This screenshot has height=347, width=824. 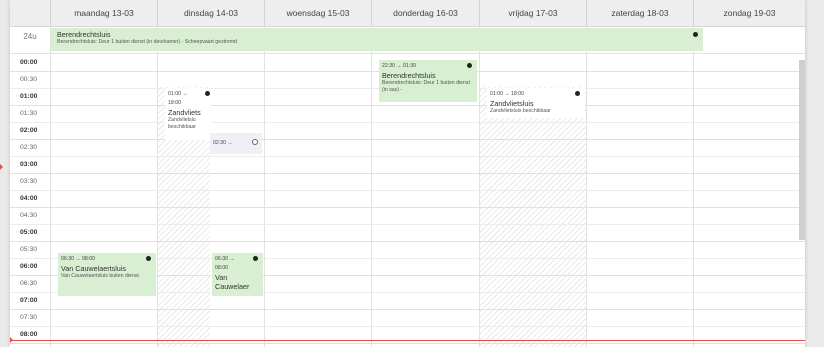 I want to click on time-label: 08:00, so click(x=29, y=334).